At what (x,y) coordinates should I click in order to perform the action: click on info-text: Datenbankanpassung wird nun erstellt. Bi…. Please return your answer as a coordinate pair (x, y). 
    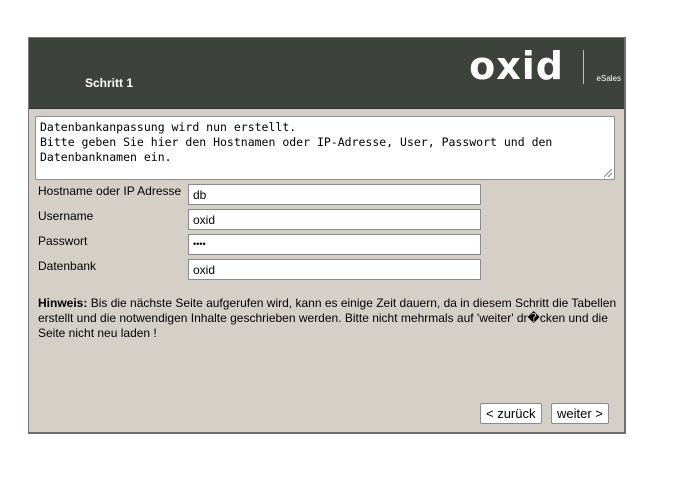
    Looking at the image, I should click on (296, 142).